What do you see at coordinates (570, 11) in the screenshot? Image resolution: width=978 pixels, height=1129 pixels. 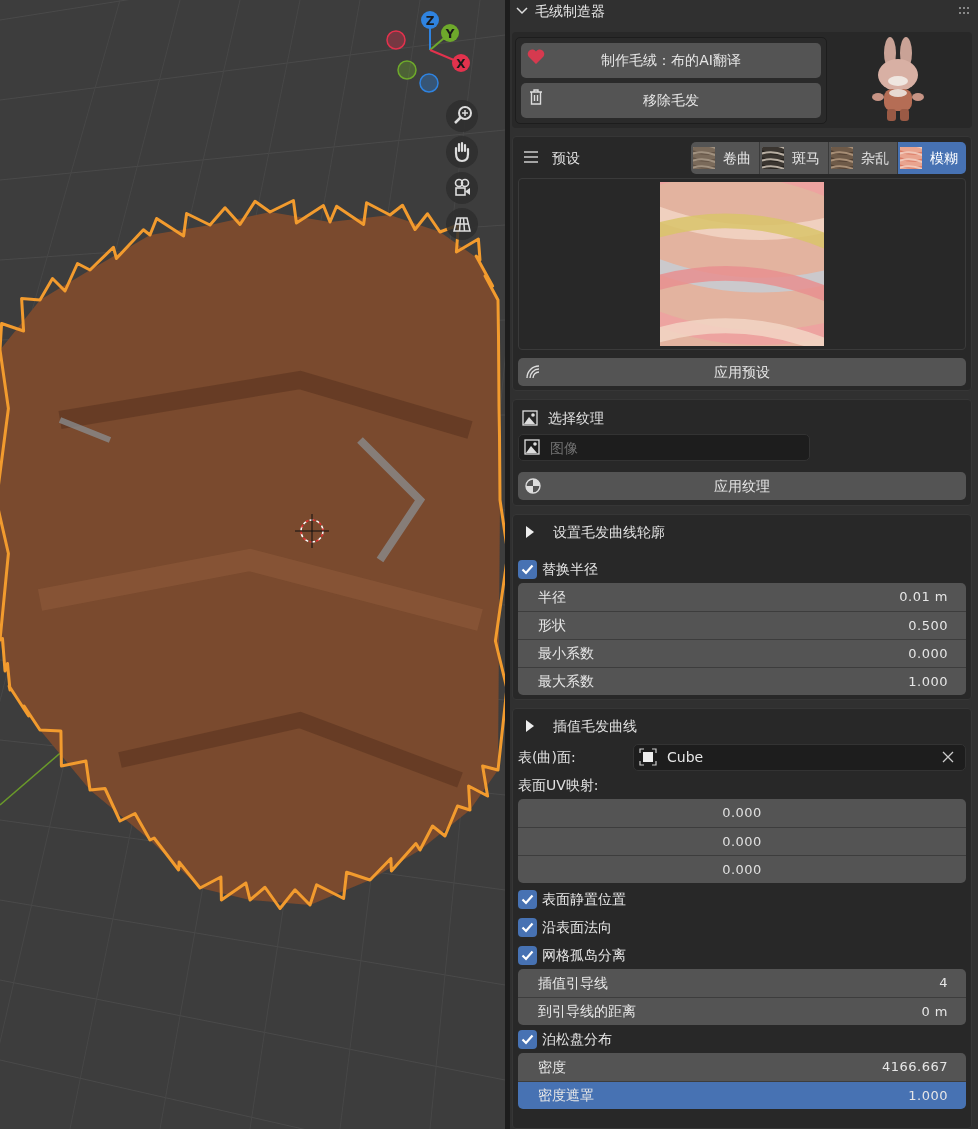 I see `panel-title: 毛绒制造器` at bounding box center [570, 11].